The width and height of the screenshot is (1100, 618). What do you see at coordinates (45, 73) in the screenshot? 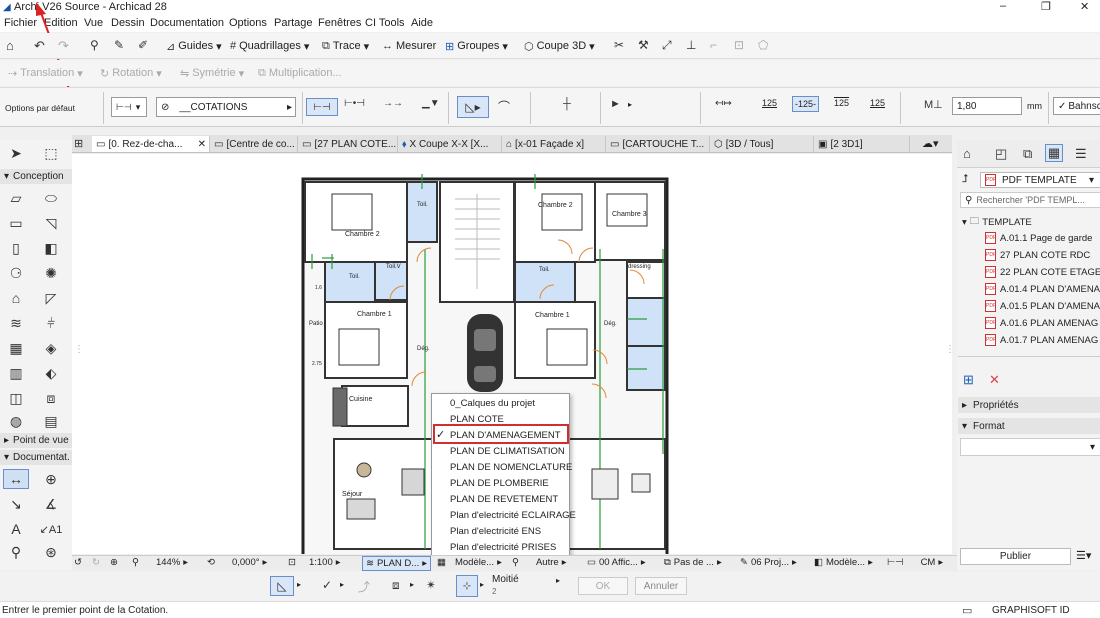
I see `translation-button: ⇢ Translation ▾` at bounding box center [45, 73].